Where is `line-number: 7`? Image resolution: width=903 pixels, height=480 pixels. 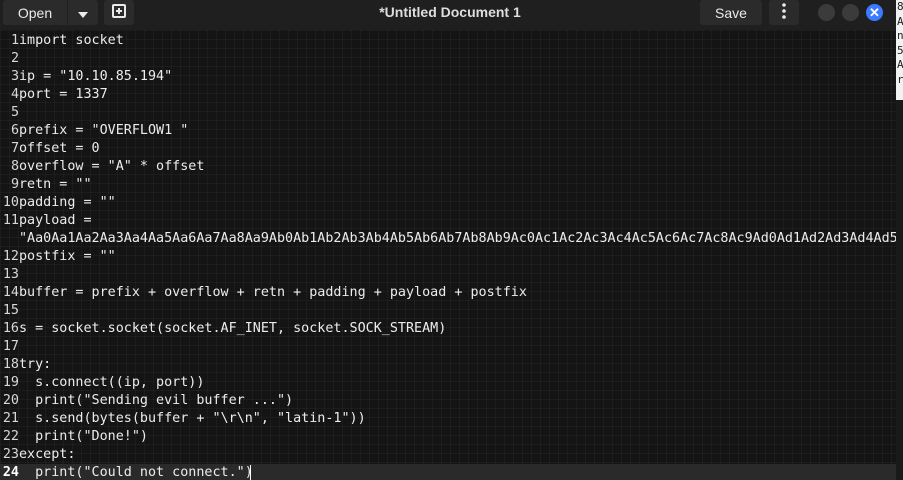 line-number: 7 is located at coordinates (14, 148).